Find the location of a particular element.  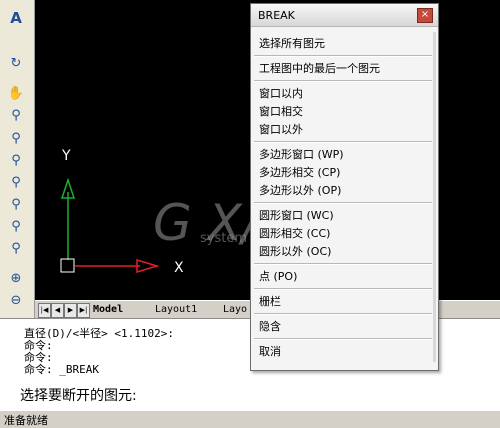

menu-item-window-outside: 窗口以外 is located at coordinates (281, 129).